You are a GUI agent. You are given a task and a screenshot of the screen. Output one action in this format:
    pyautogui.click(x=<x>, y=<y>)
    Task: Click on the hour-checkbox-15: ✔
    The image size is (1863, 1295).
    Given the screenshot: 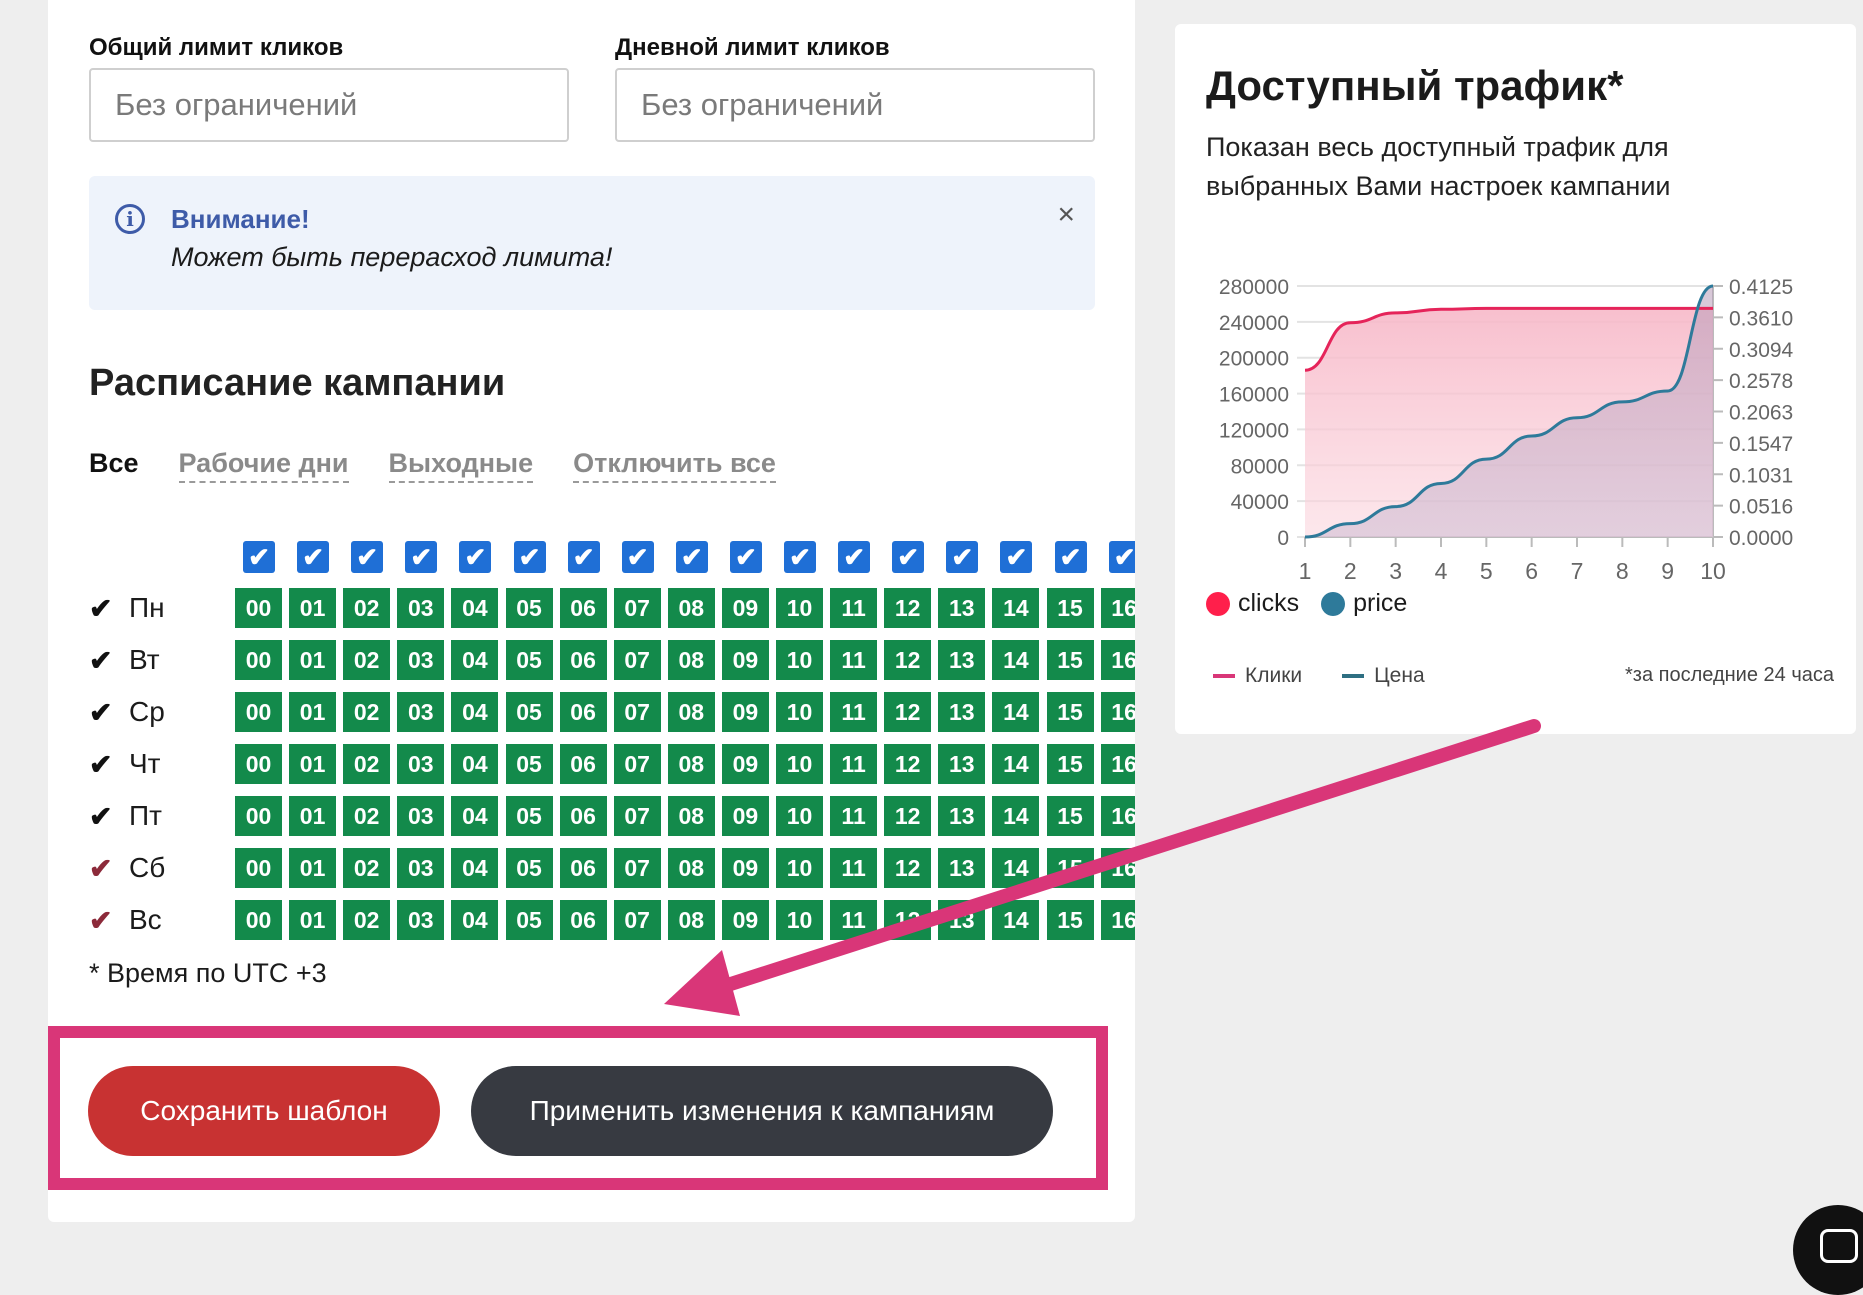 What is the action you would take?
    pyautogui.click(x=1071, y=557)
    